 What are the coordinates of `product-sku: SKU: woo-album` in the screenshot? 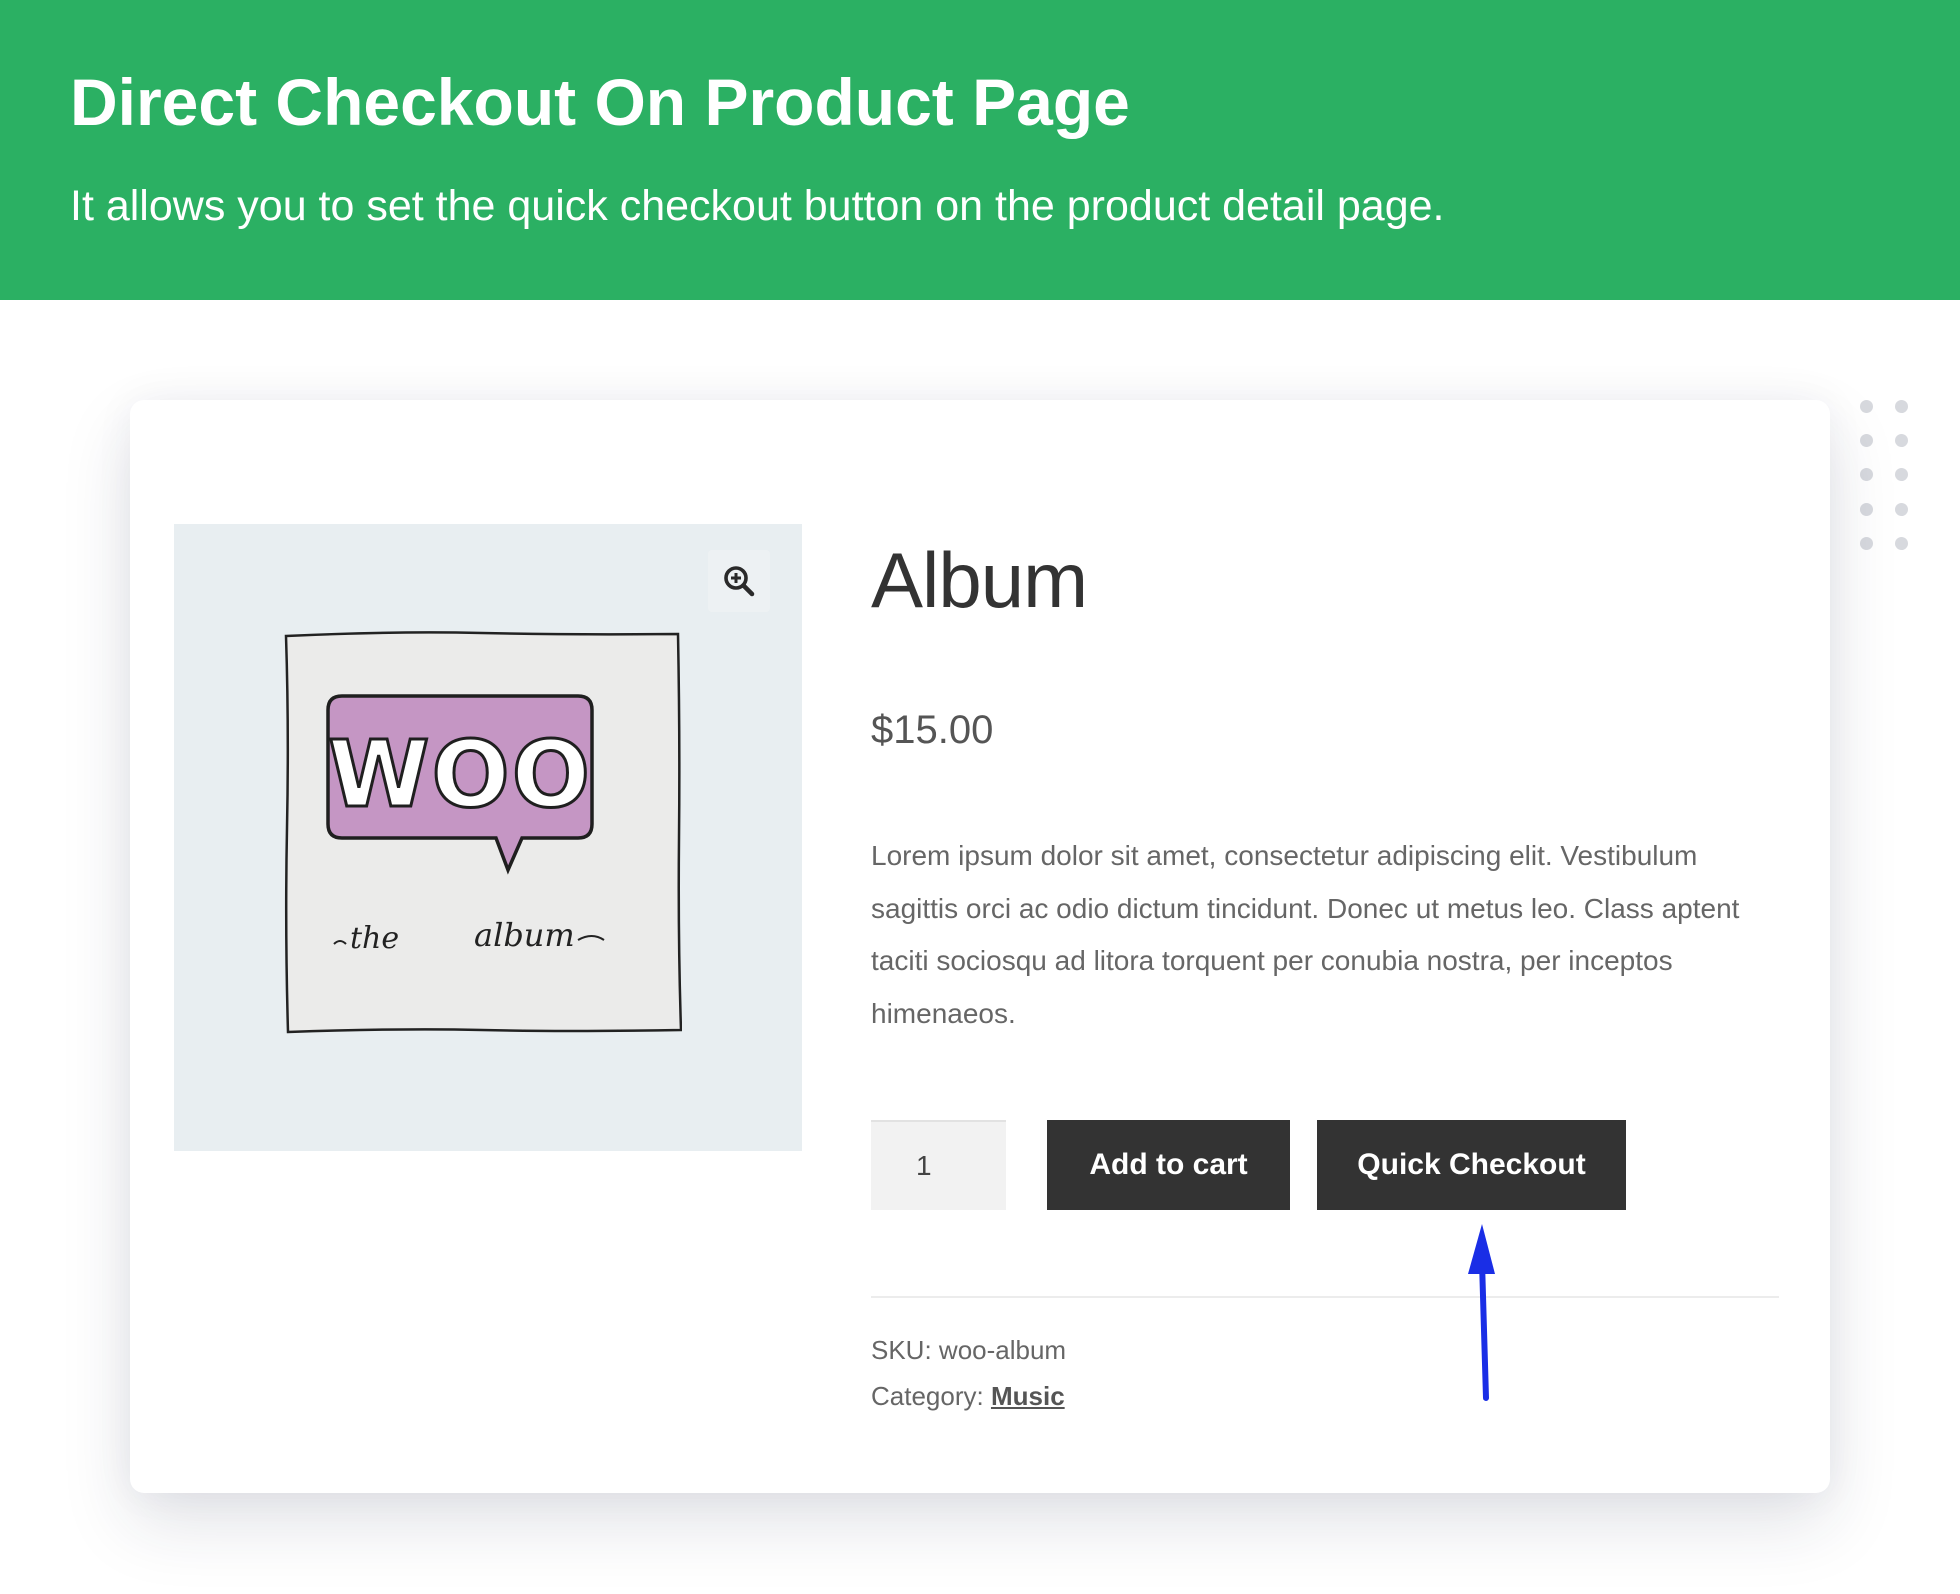 It's located at (968, 1350).